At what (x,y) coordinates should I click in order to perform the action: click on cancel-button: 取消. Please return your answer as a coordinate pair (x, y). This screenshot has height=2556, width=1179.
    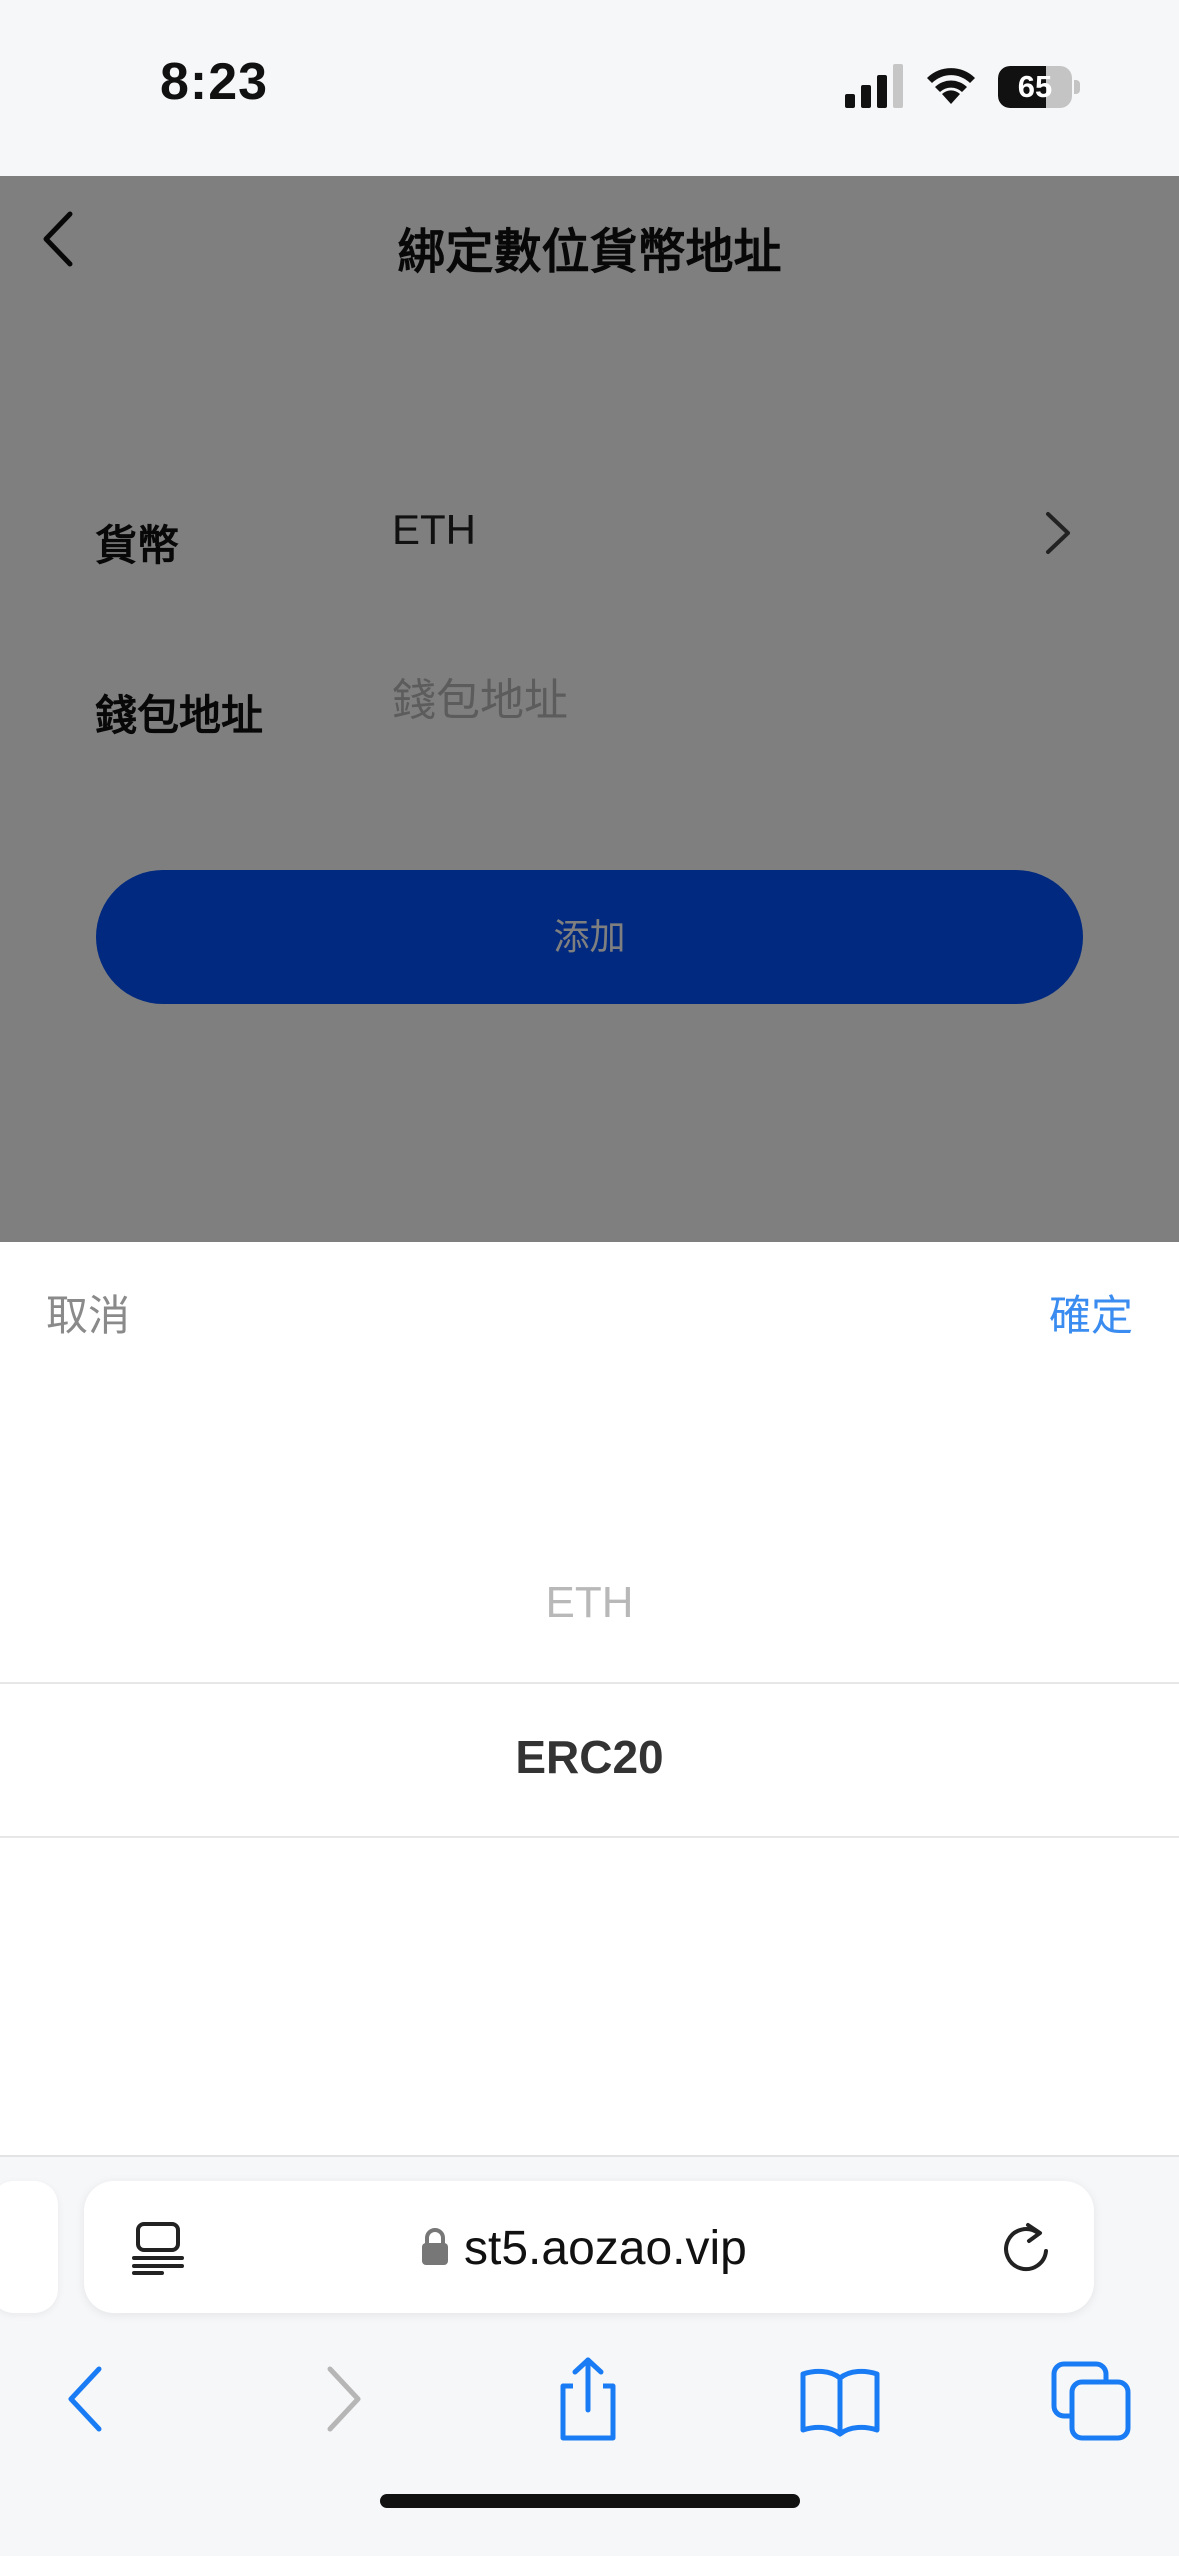
    Looking at the image, I should click on (88, 1312).